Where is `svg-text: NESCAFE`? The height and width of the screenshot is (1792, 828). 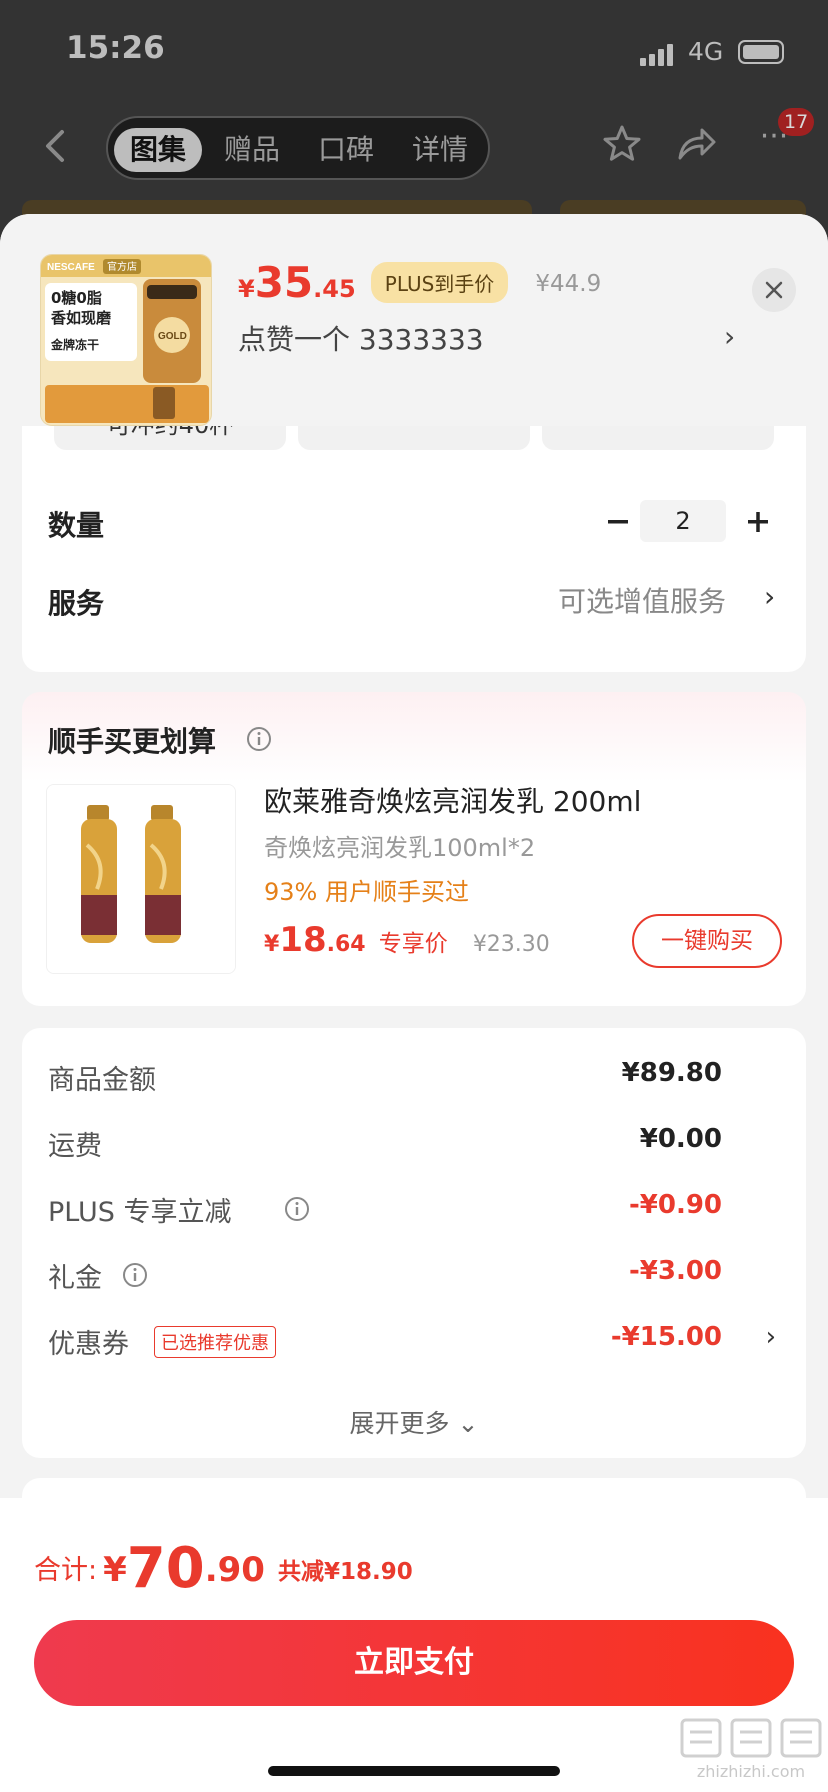
svg-text: NESCAFE is located at coordinates (71, 267).